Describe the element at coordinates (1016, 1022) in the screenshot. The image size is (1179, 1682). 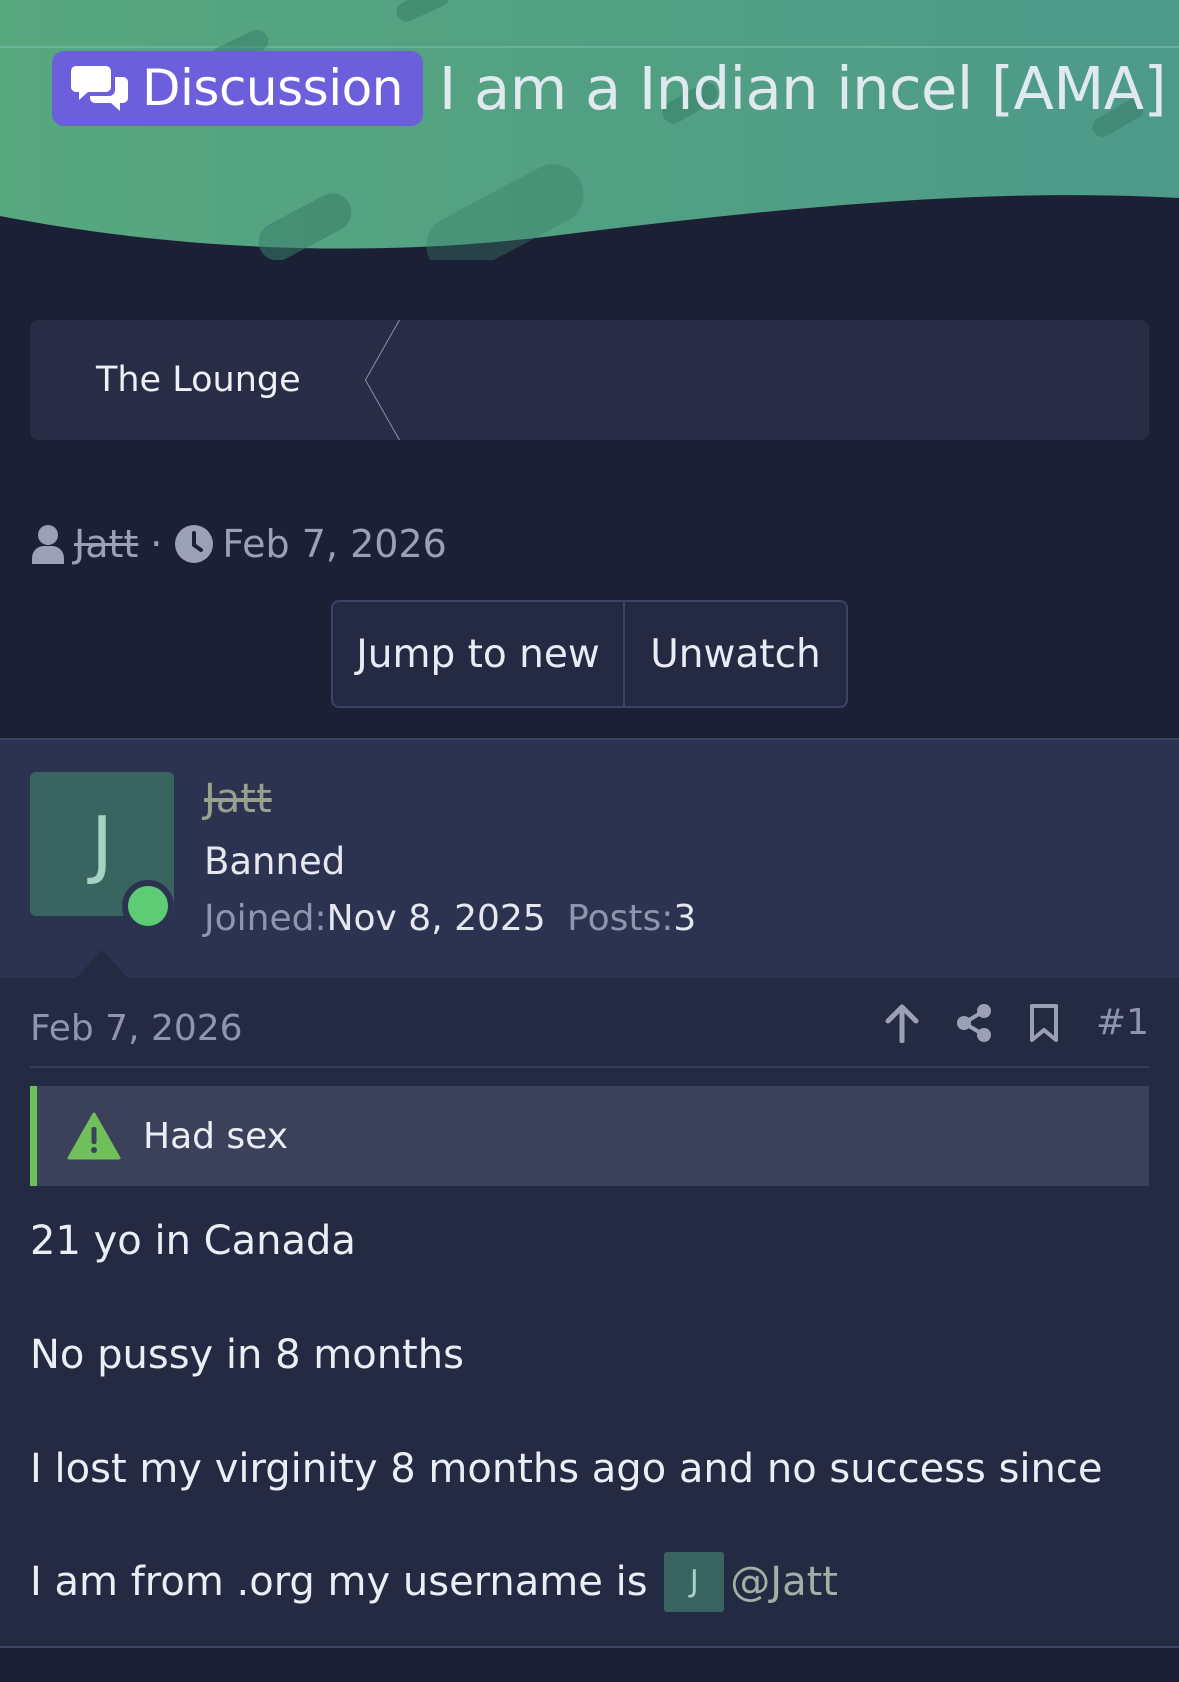
I see `post-actions: #1` at that location.